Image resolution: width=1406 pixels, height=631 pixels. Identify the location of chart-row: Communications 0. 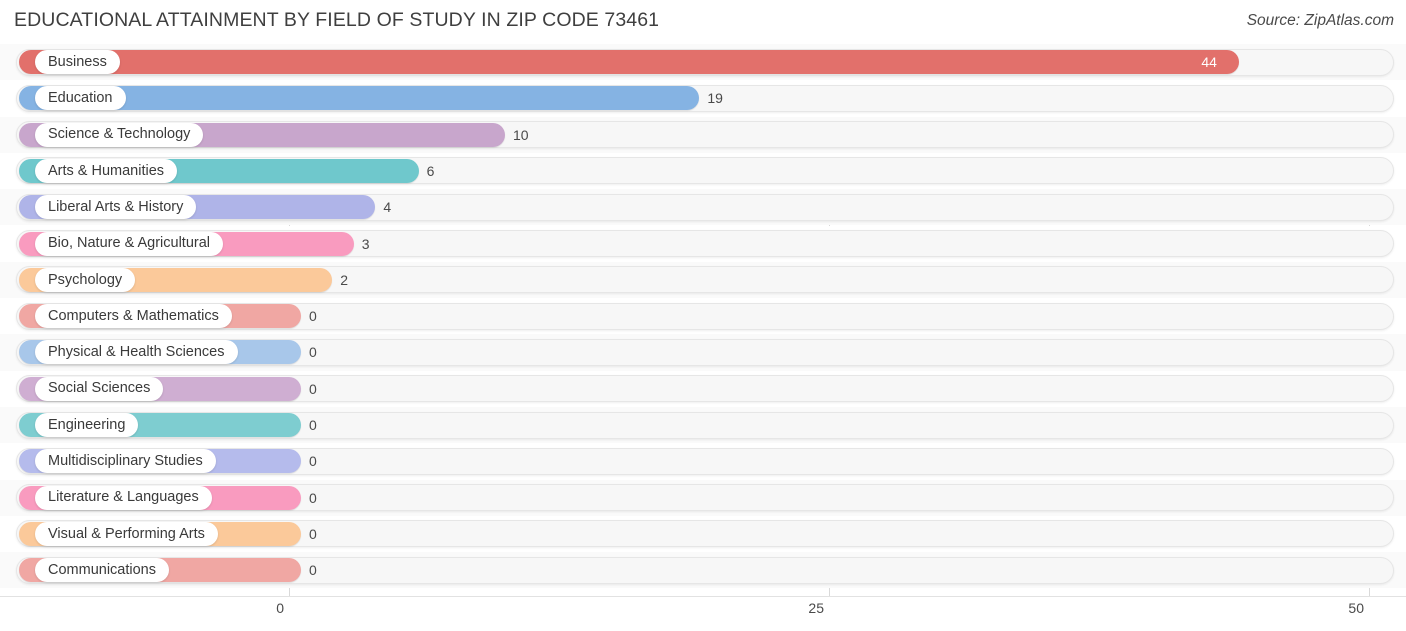
(703, 570).